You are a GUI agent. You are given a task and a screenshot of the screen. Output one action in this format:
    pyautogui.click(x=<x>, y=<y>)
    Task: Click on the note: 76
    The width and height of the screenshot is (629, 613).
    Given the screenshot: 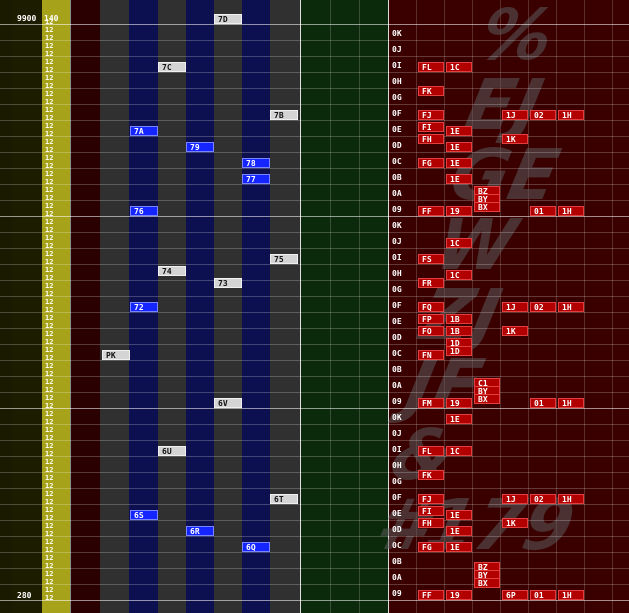 What is the action you would take?
    pyautogui.click(x=144, y=211)
    